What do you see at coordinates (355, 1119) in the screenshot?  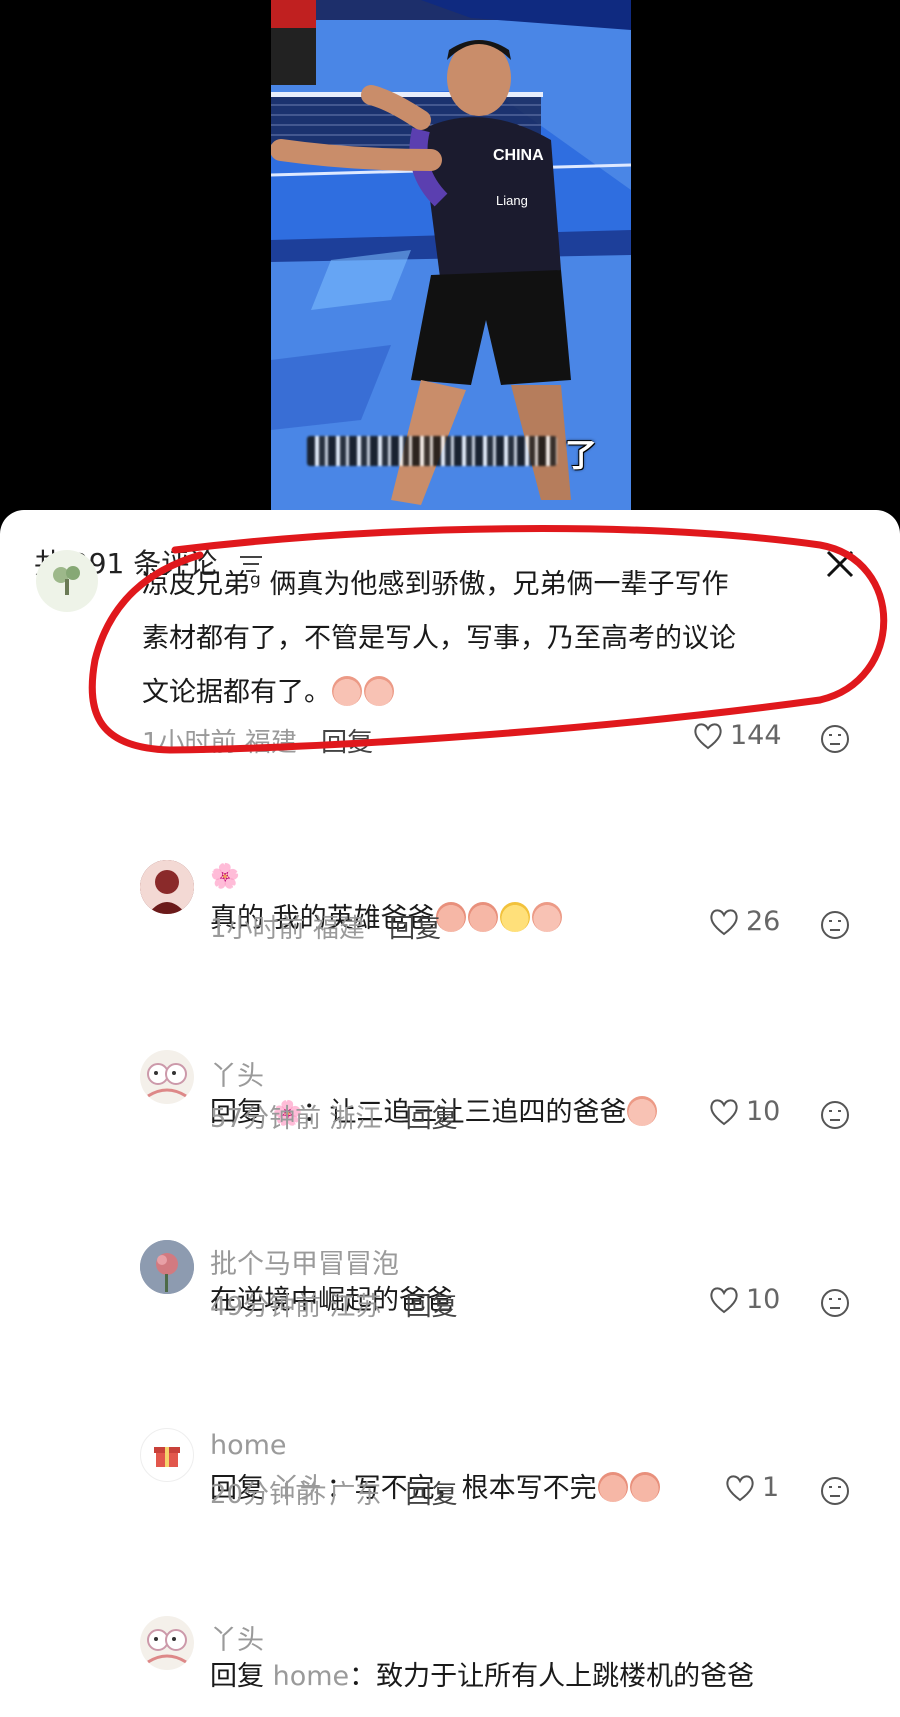 I see `comment-location: 浙江` at bounding box center [355, 1119].